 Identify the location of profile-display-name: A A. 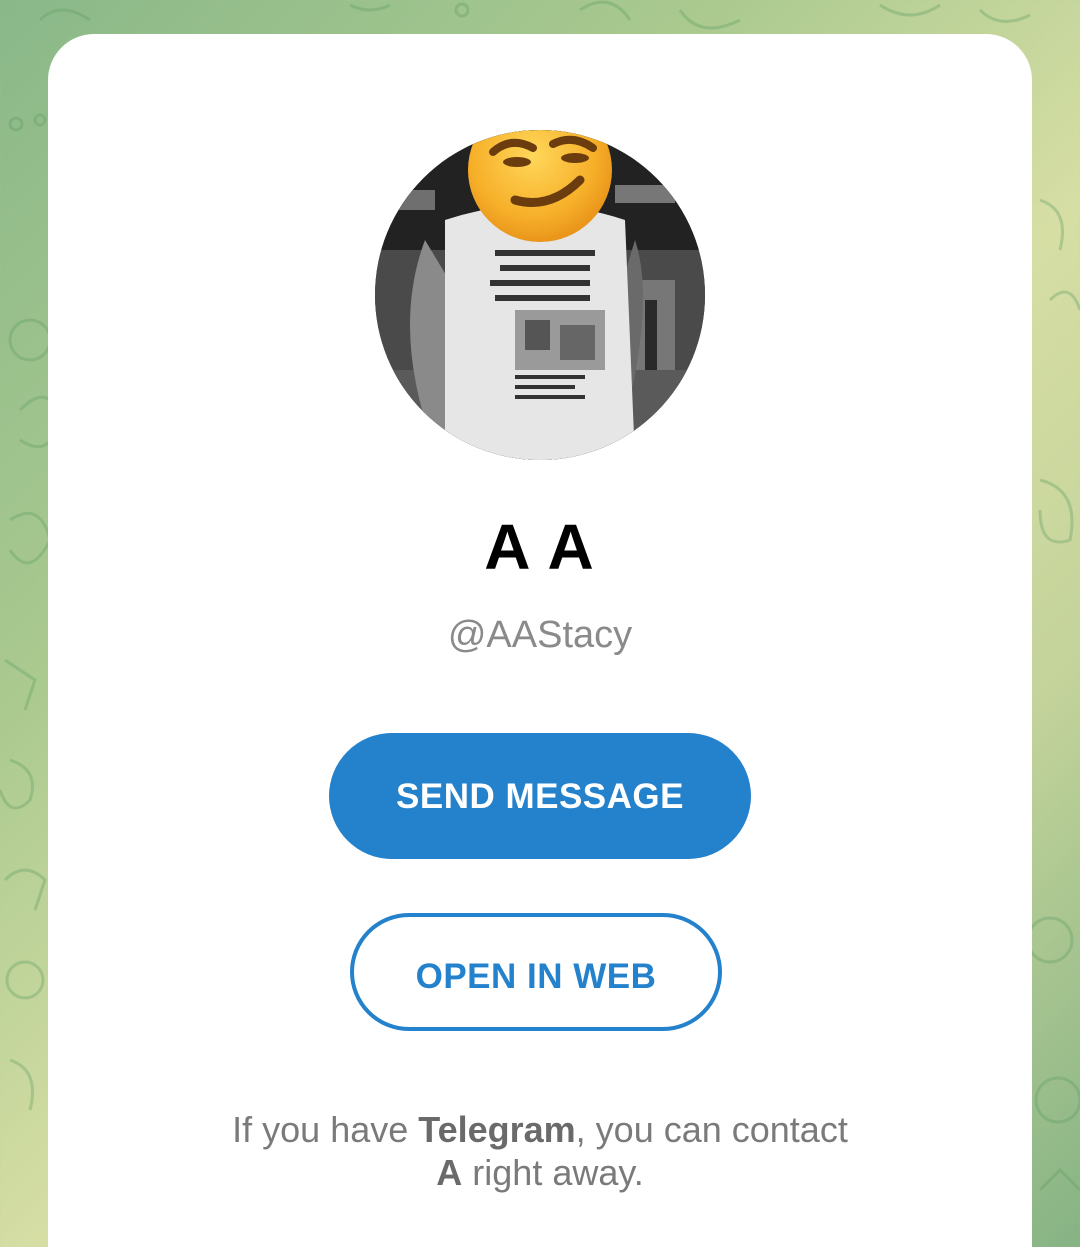
(540, 547).